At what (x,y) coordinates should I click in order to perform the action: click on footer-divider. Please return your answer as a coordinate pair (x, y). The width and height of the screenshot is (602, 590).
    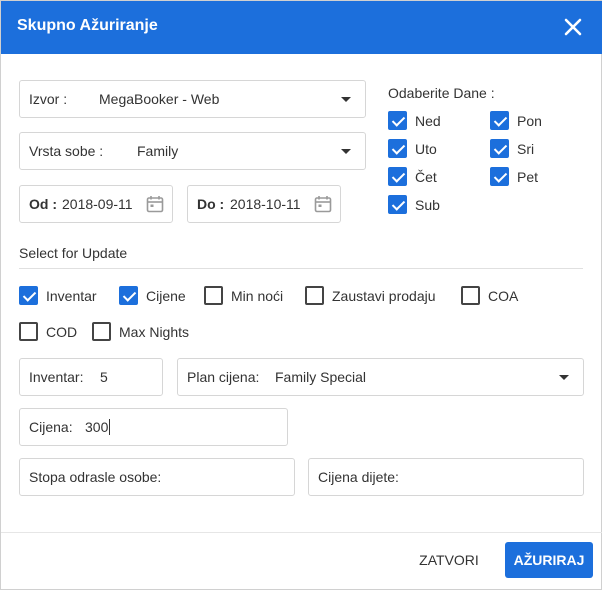
    Looking at the image, I should click on (301, 532).